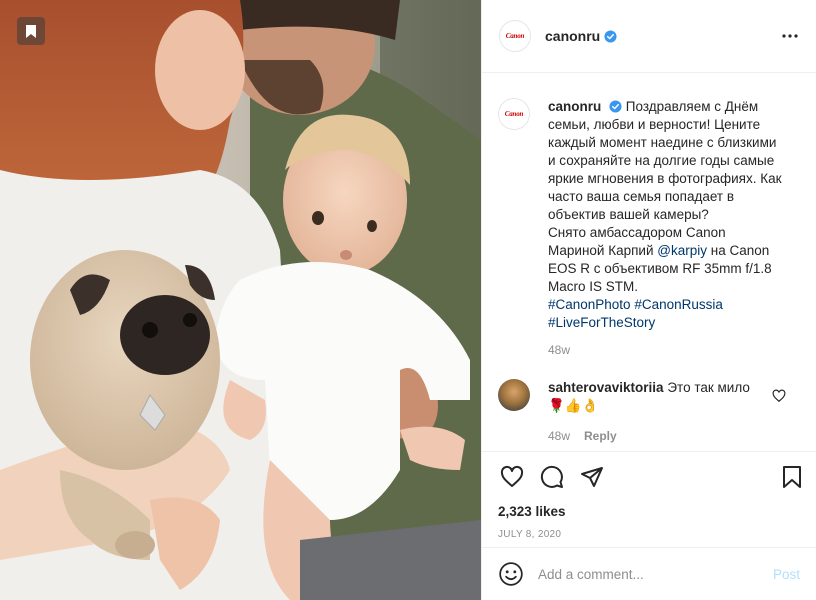  Describe the element at coordinates (552, 477) in the screenshot. I see `comment-bubble-icon` at that location.